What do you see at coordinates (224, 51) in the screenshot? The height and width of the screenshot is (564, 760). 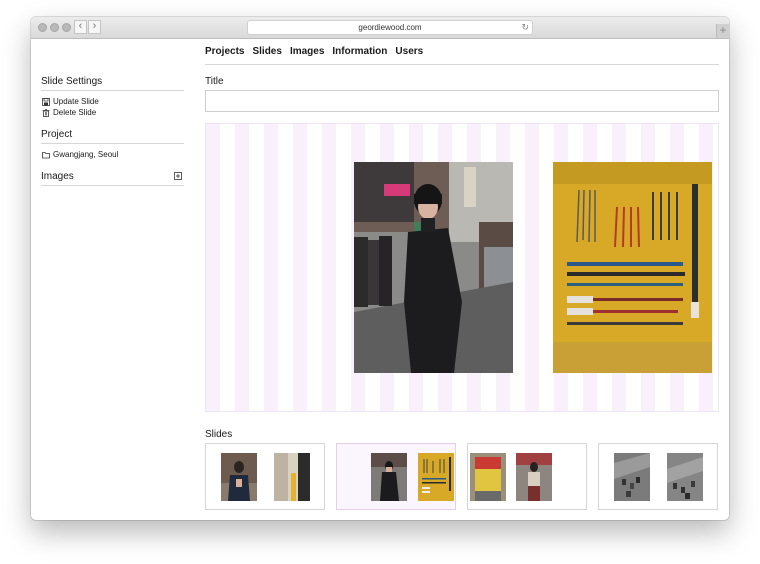 I see `nav-projects: Projects` at bounding box center [224, 51].